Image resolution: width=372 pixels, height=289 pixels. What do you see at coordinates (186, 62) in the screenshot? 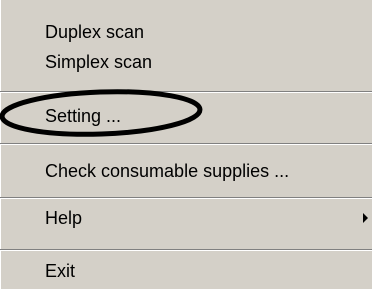
I see `menu-item-simplex-scan: Simplex scan` at bounding box center [186, 62].